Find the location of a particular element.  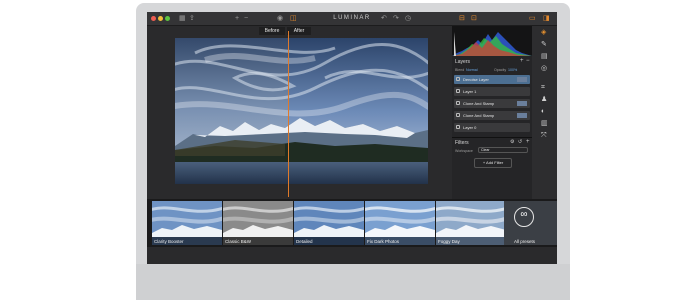

redo-icon: ↷ is located at coordinates (396, 18).